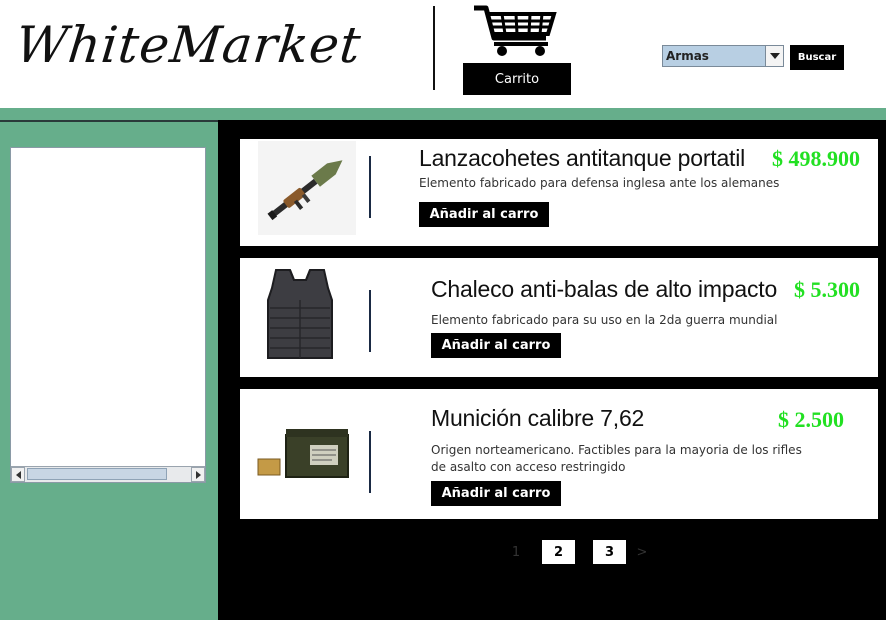 The width and height of the screenshot is (886, 620). What do you see at coordinates (609, 552) in the screenshot?
I see `page-3-button: 3` at bounding box center [609, 552].